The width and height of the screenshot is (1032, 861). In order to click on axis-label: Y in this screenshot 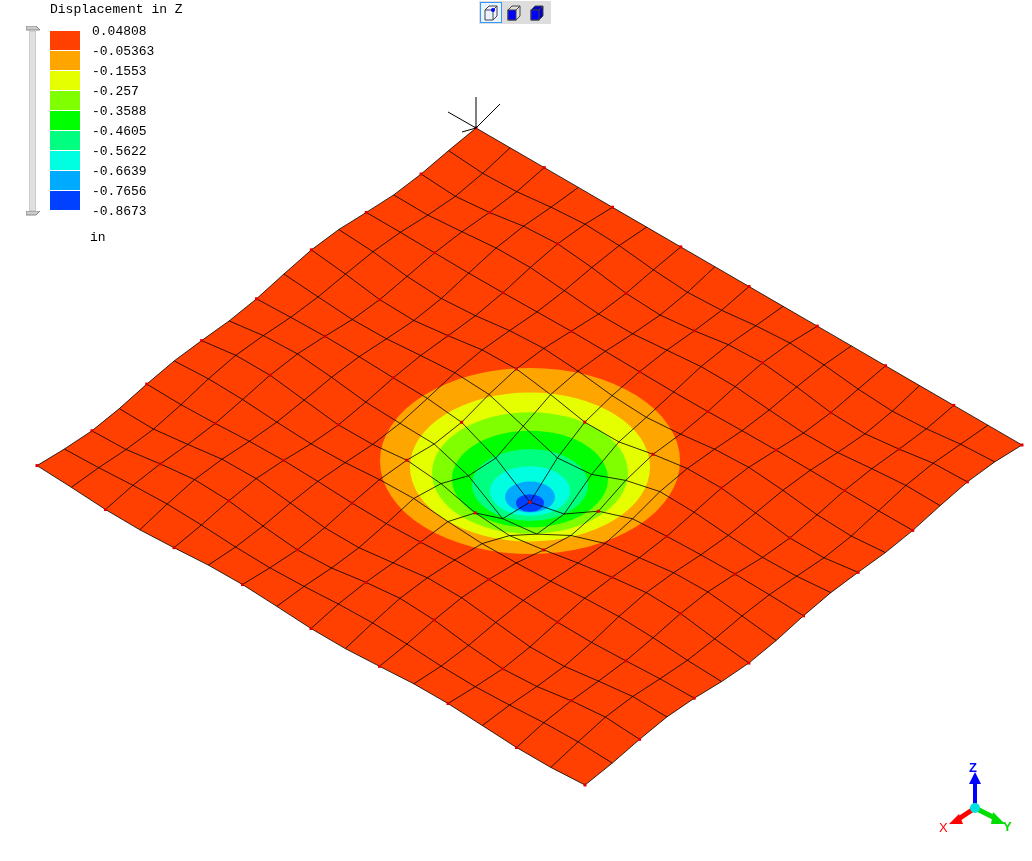, I will do `click(1007, 826)`.